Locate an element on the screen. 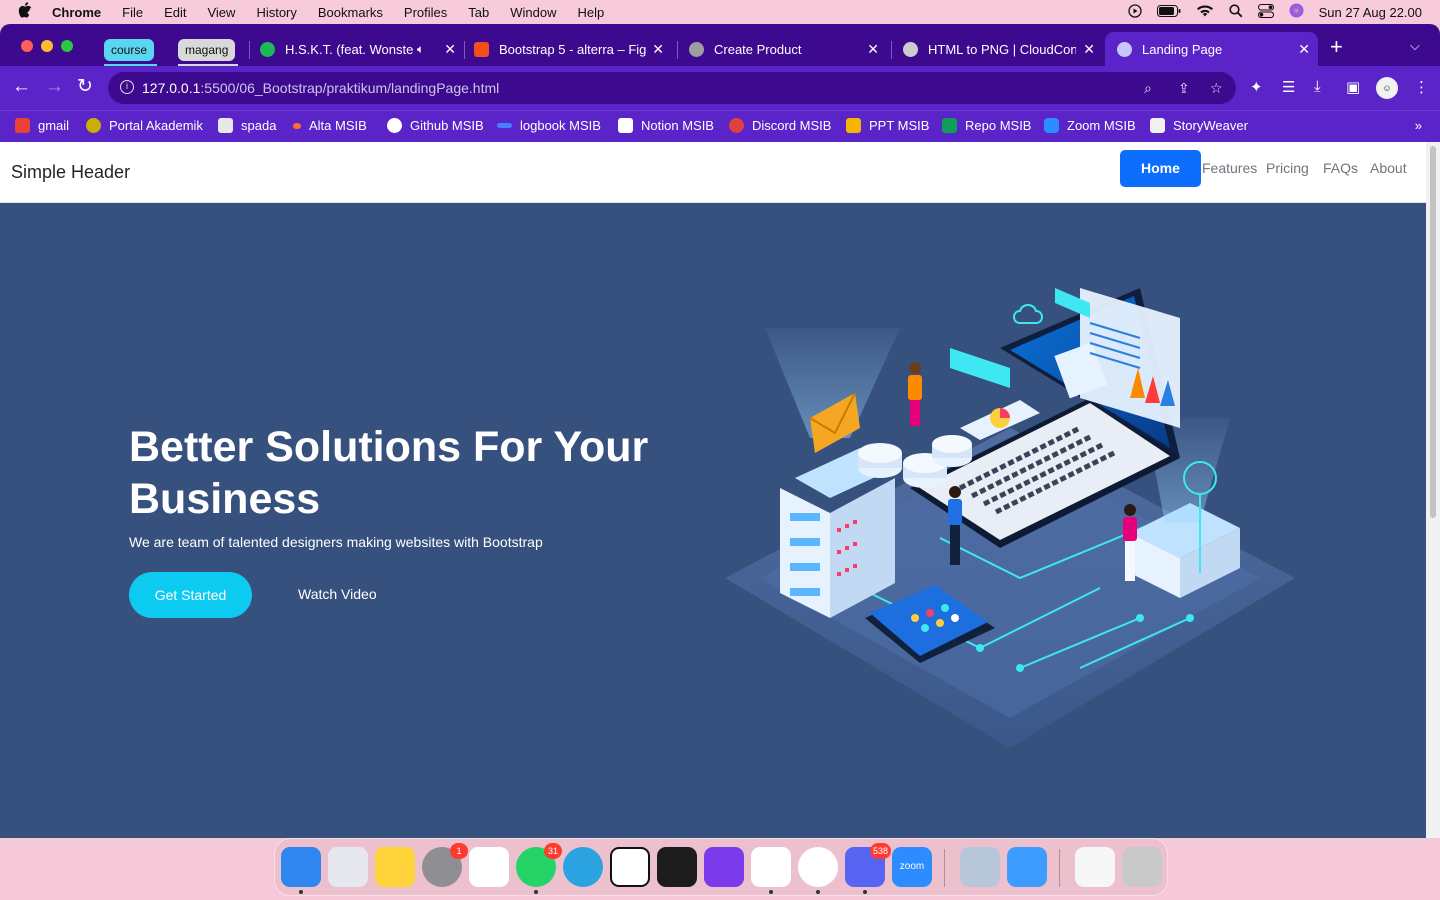 This screenshot has height=900, width=1440. menu-file: File is located at coordinates (132, 12).